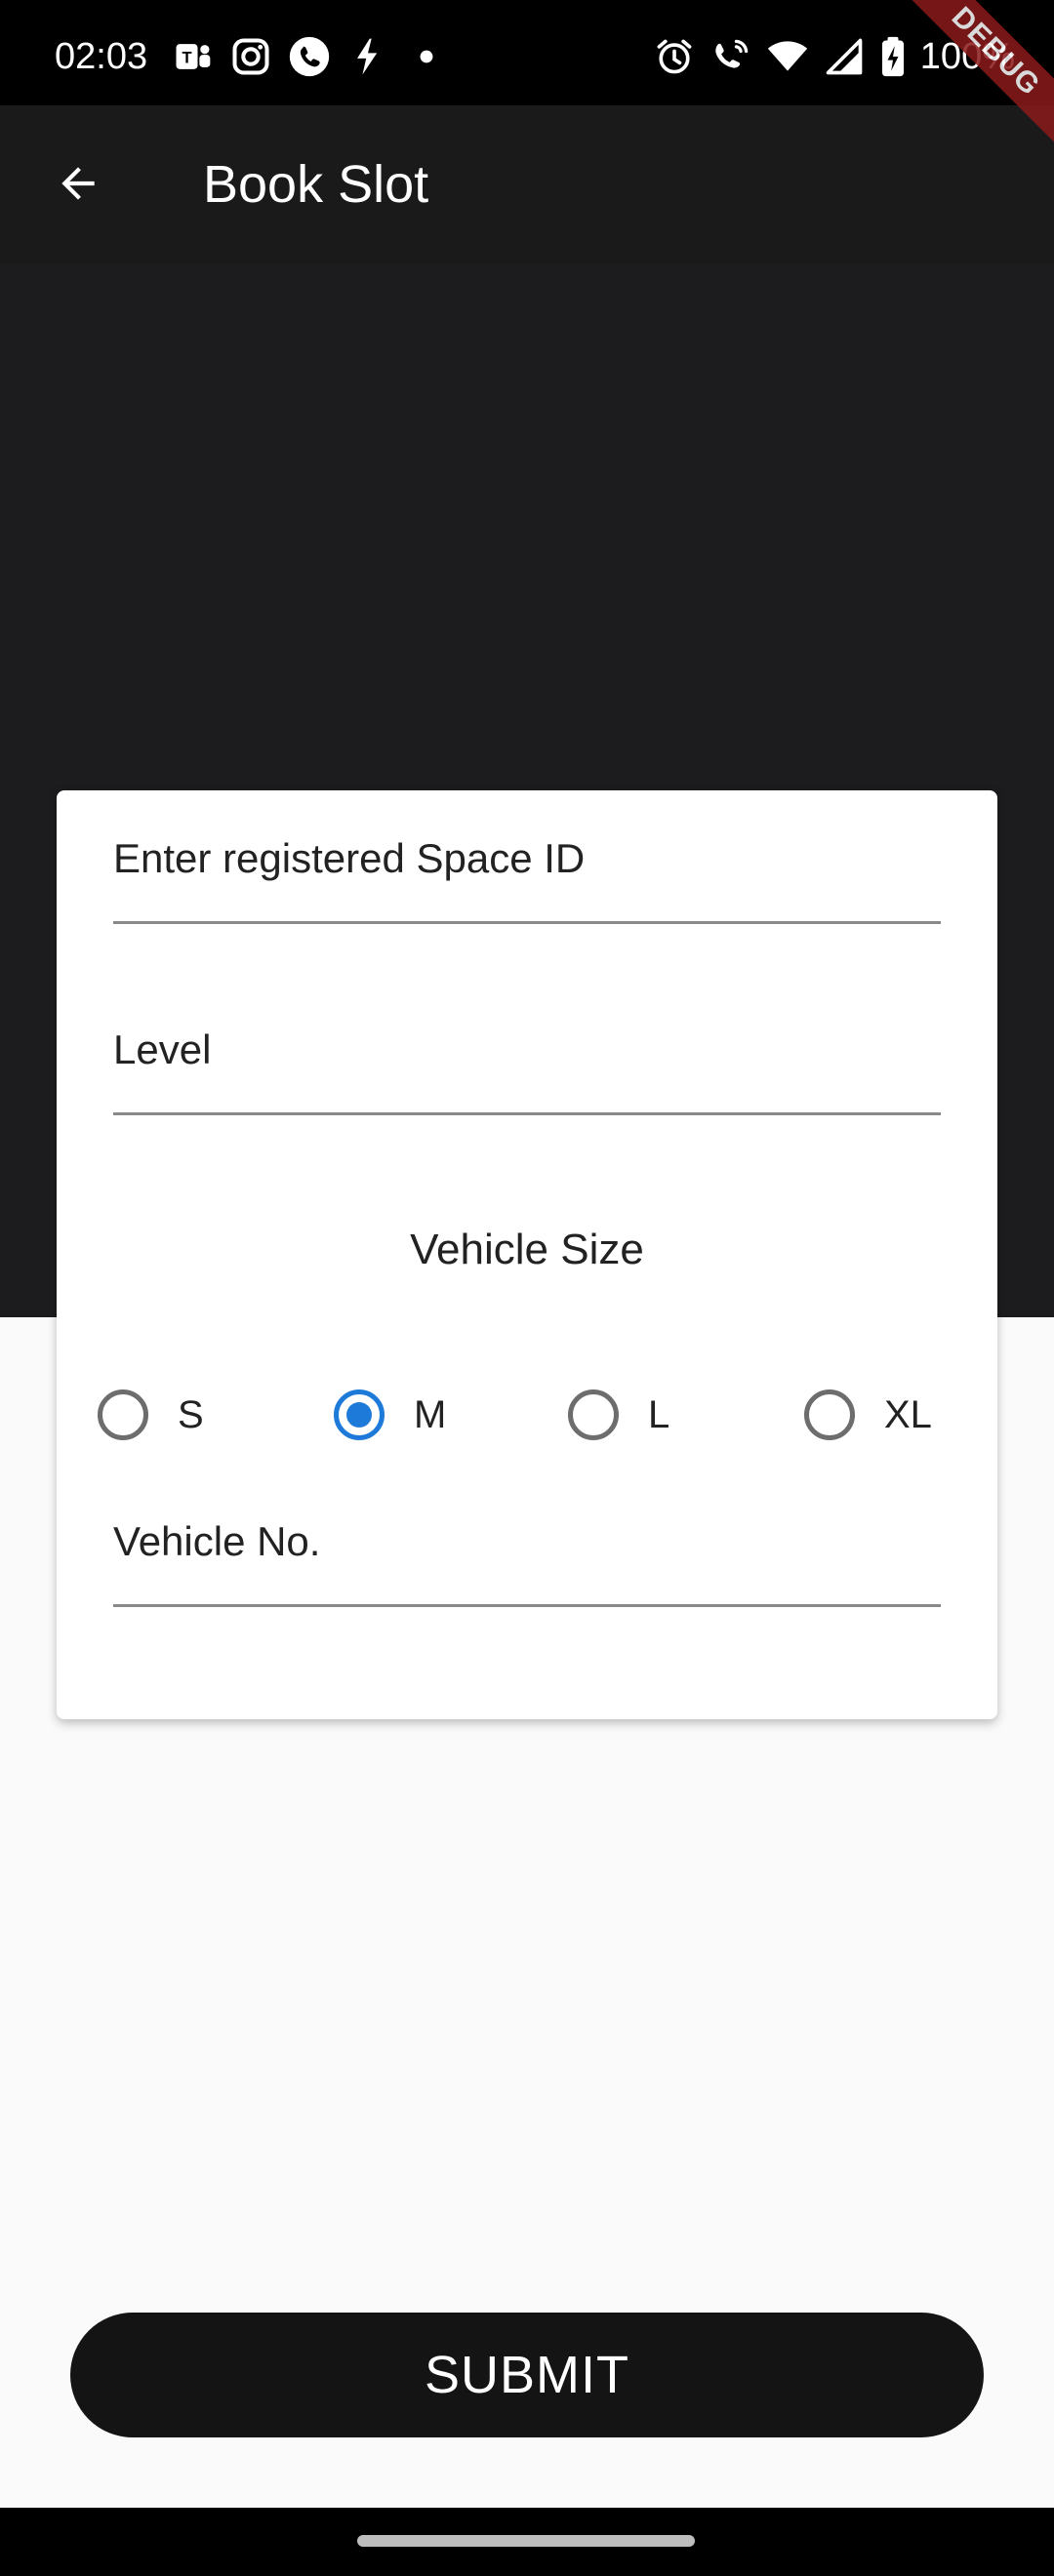 This screenshot has width=1054, height=2576. I want to click on radio-dot, so click(359, 1415).